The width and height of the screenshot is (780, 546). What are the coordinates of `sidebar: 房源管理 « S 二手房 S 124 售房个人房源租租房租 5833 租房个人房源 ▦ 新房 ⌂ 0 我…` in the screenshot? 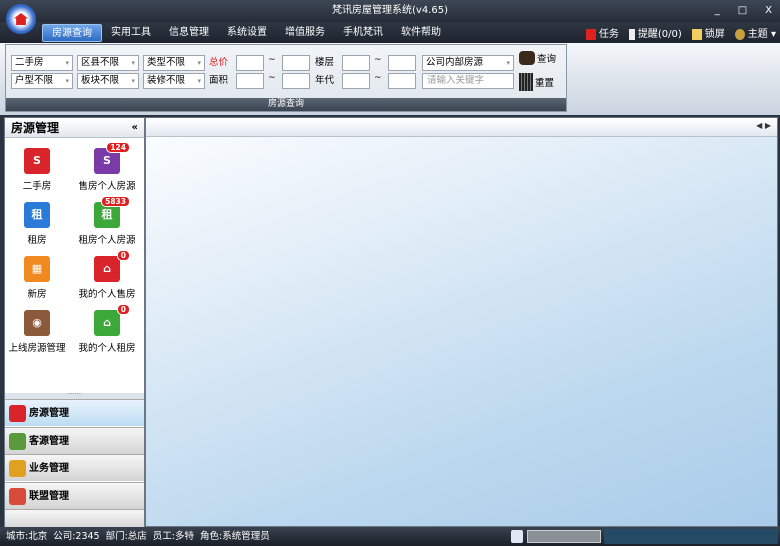 It's located at (74, 323).